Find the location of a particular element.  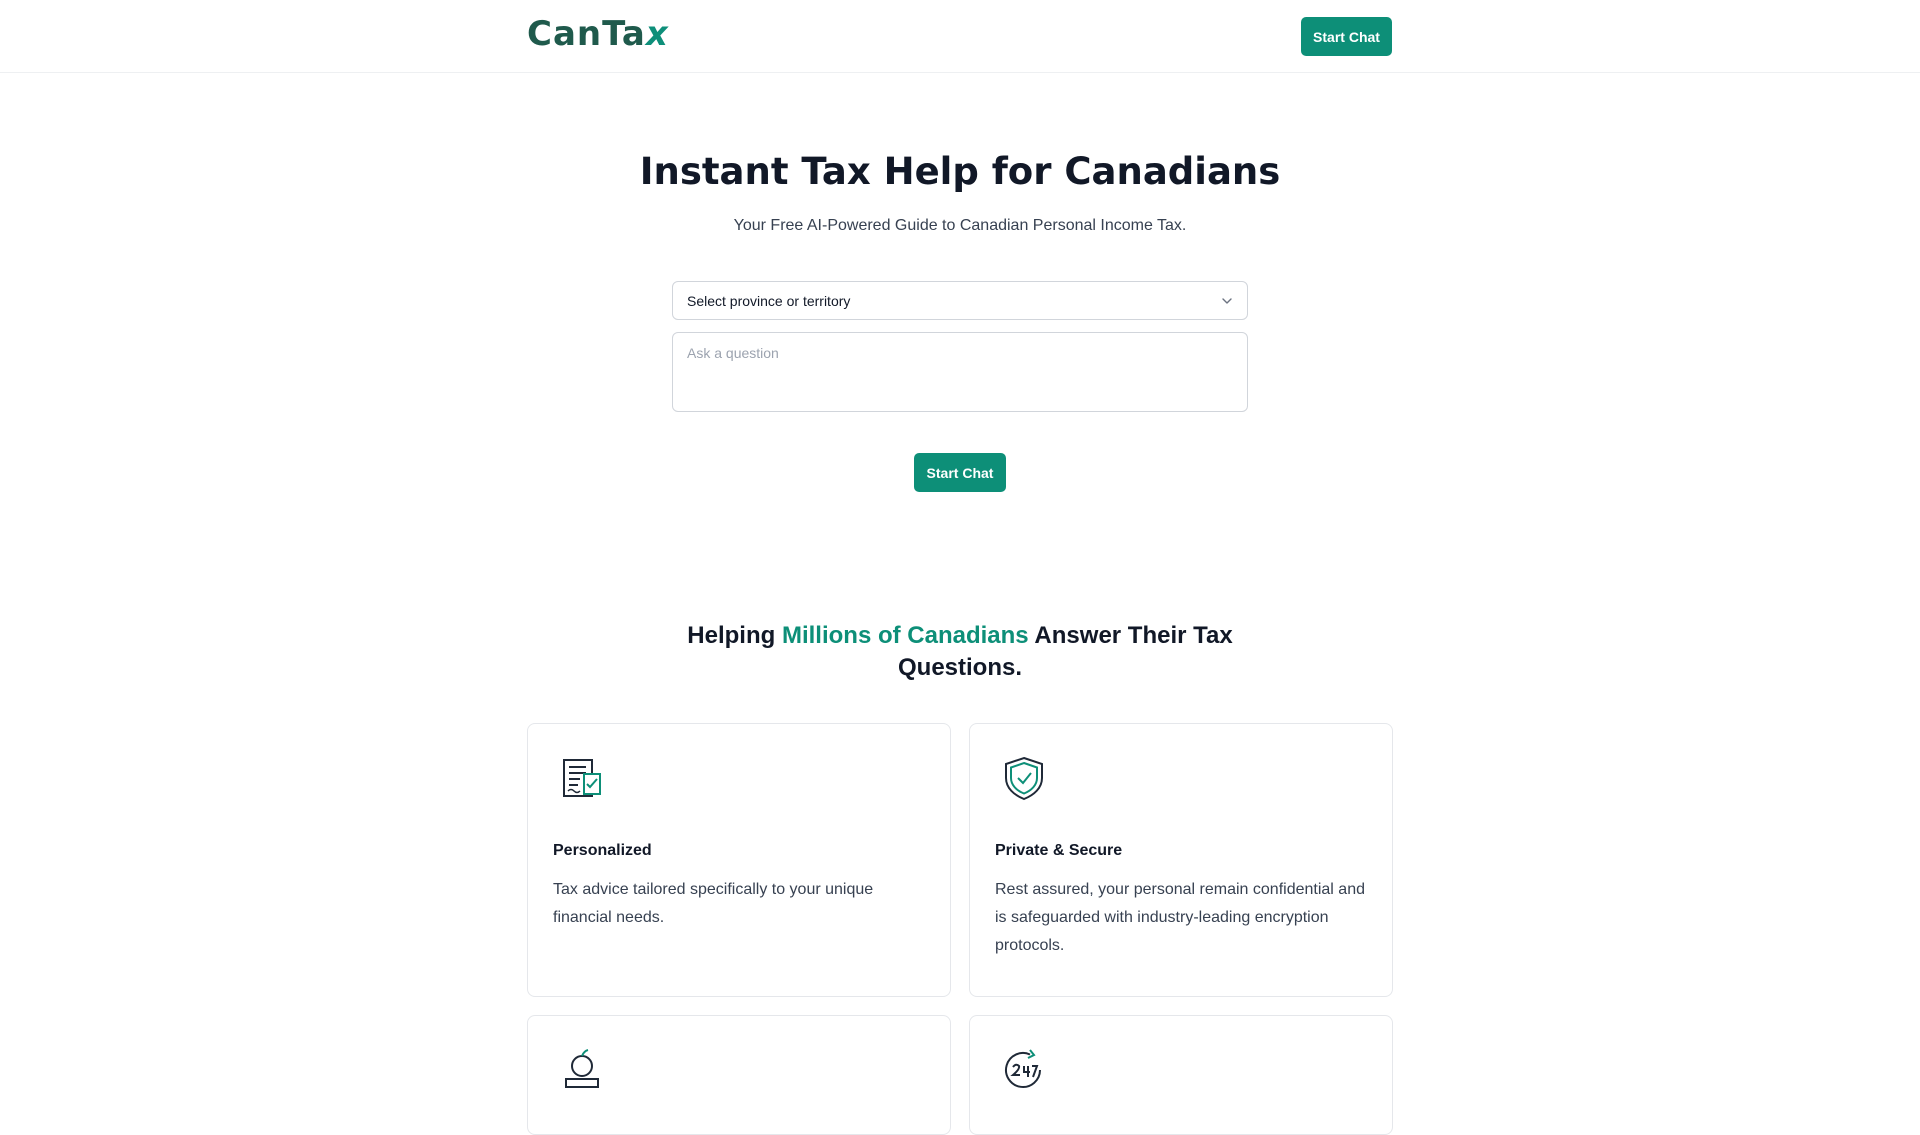

apple-books-icon is located at coordinates (582, 1068).